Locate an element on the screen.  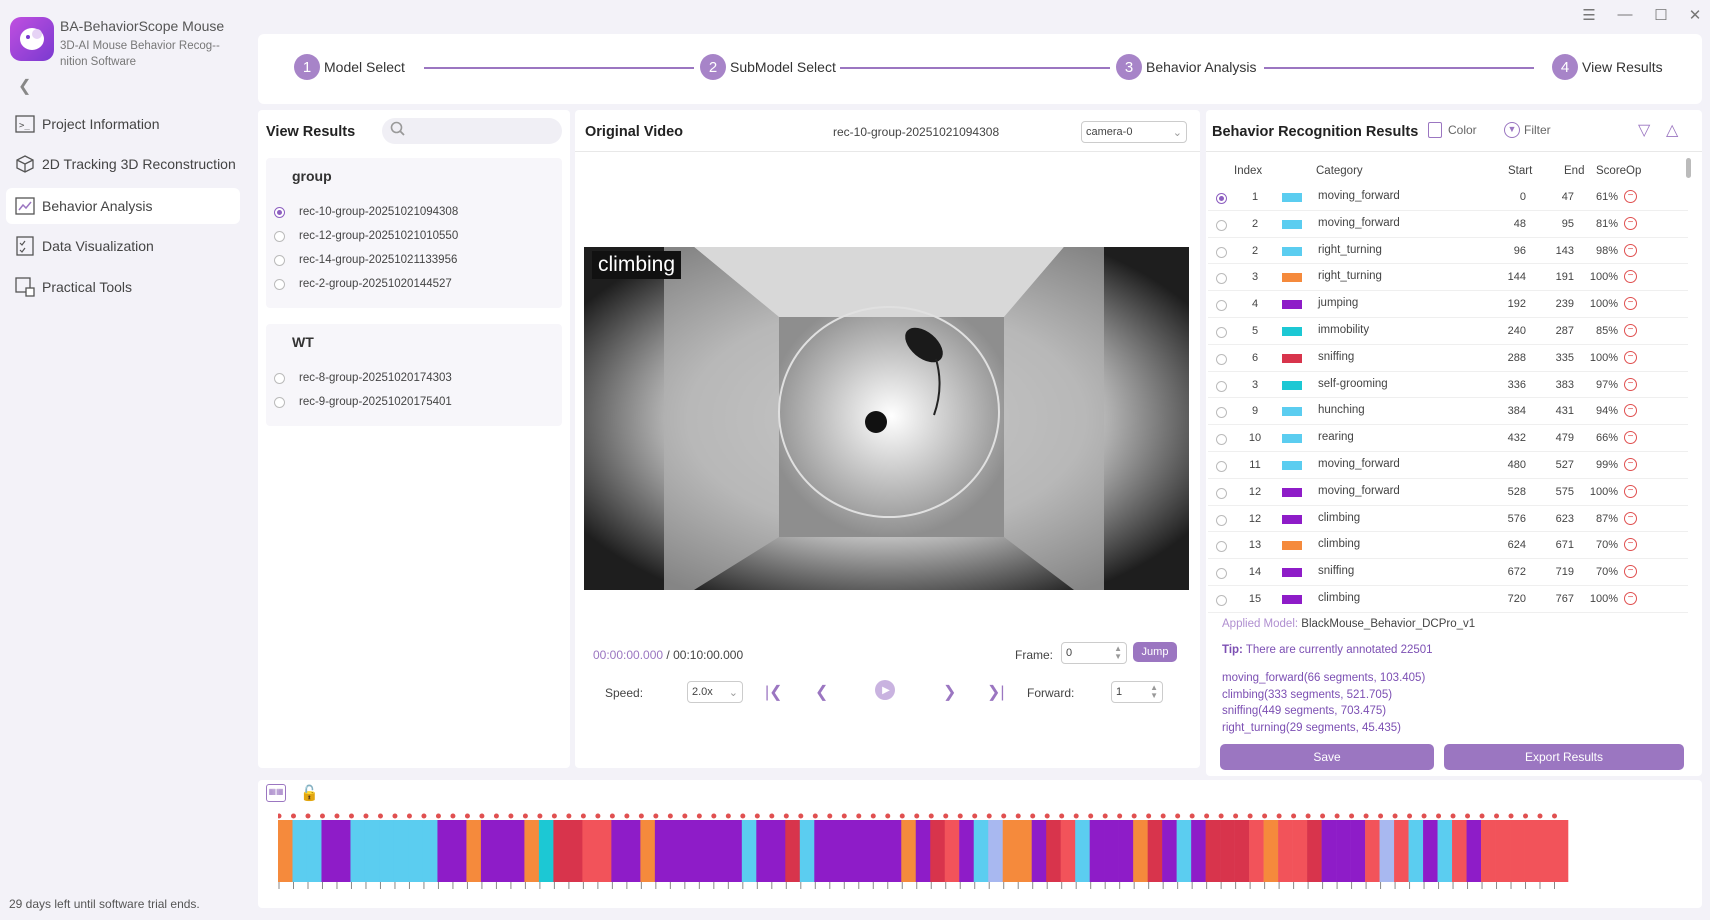
recording-item: rec-14-group-20251021133956 is located at coordinates (414, 260).